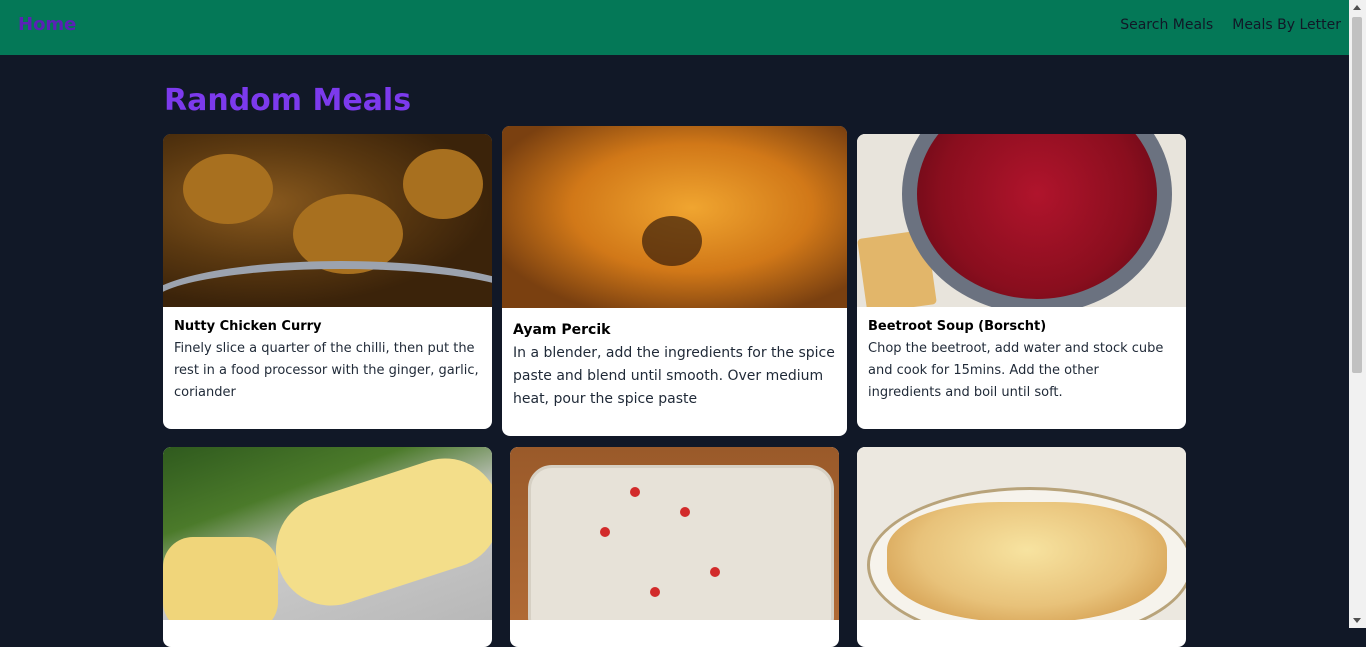  I want to click on meal-title: Nutty Chicken Curry, so click(248, 326).